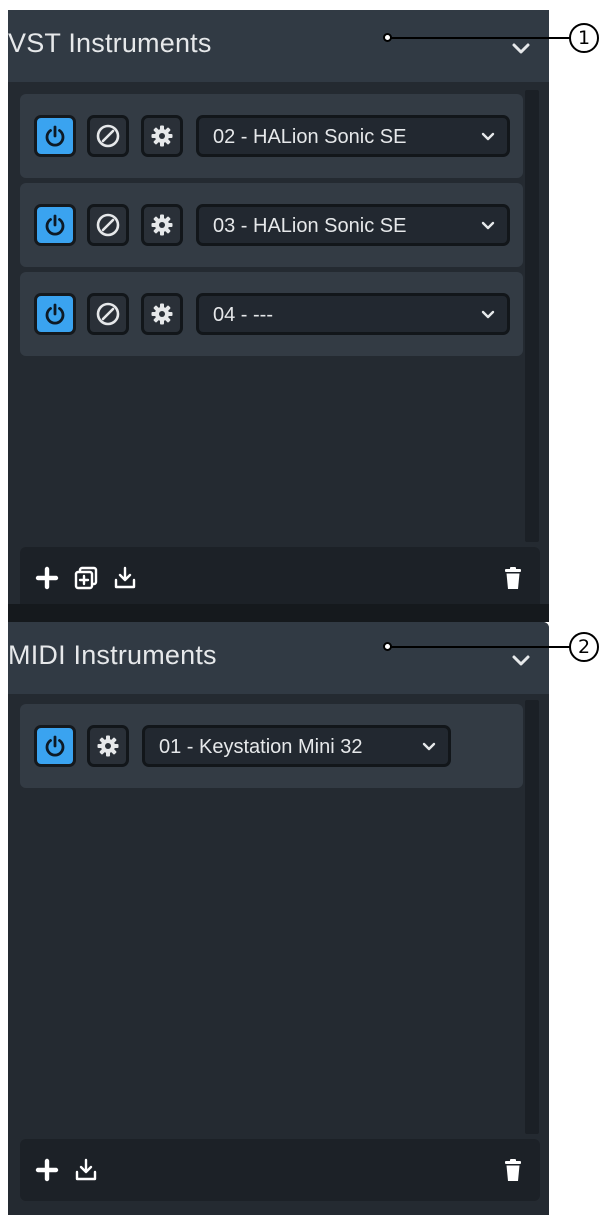  Describe the element at coordinates (532, 316) in the screenshot. I see `vst-scrollbar` at that location.